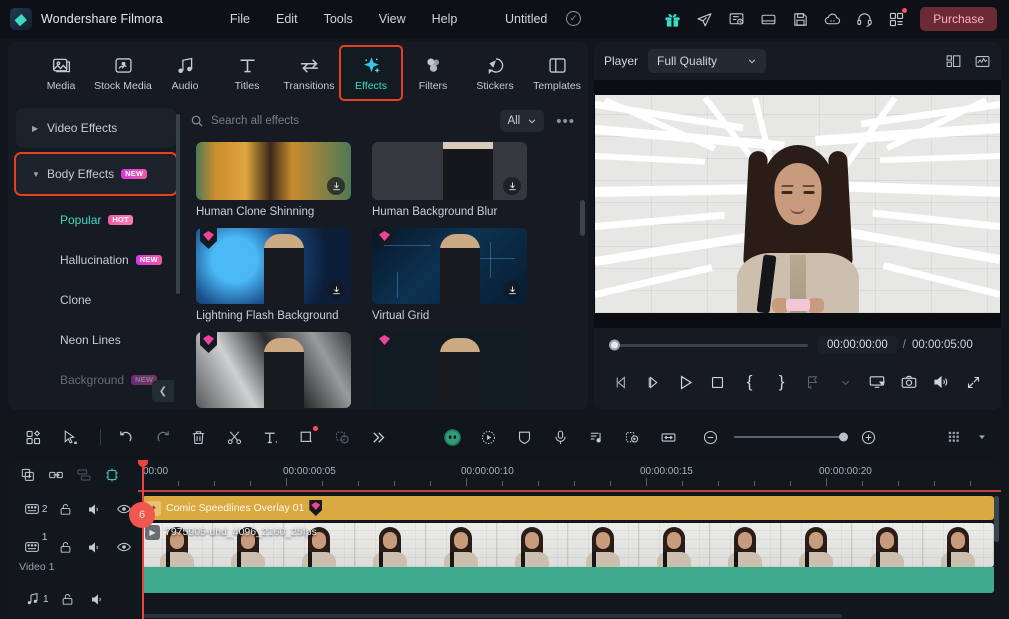  What do you see at coordinates (28, 475) in the screenshot?
I see `add-track-button` at bounding box center [28, 475].